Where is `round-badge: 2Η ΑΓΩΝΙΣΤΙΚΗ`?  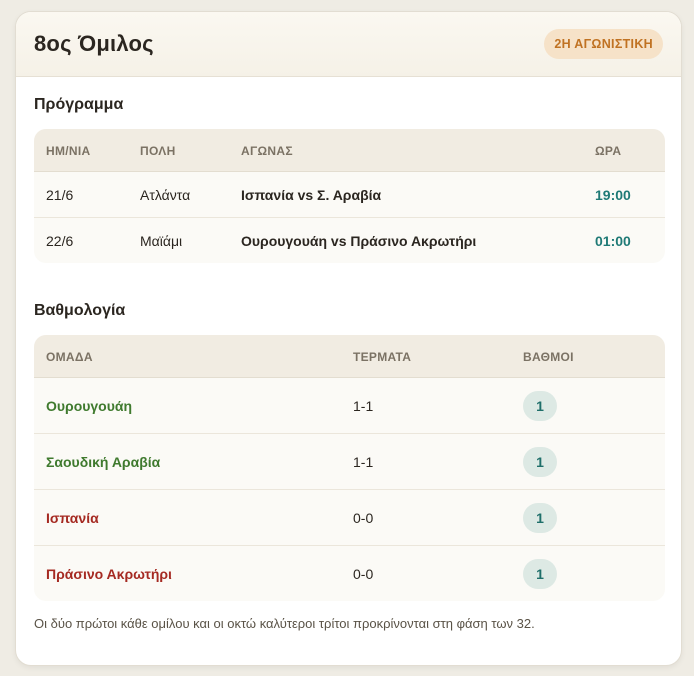
round-badge: 2Η ΑΓΩΝΙΣΤΙΚΗ is located at coordinates (603, 44).